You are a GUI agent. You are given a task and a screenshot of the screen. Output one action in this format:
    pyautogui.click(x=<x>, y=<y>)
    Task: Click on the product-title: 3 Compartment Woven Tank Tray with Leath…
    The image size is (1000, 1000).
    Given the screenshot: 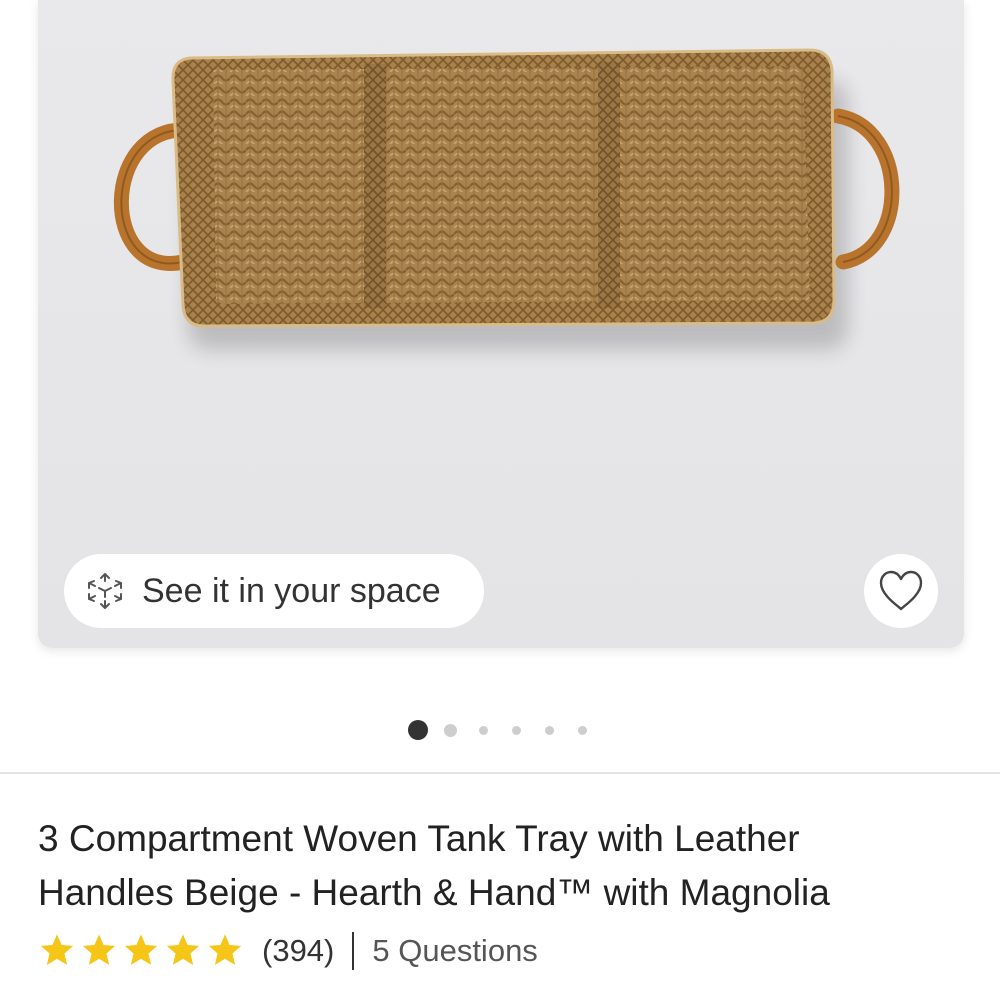 What is the action you would take?
    pyautogui.click(x=503, y=866)
    